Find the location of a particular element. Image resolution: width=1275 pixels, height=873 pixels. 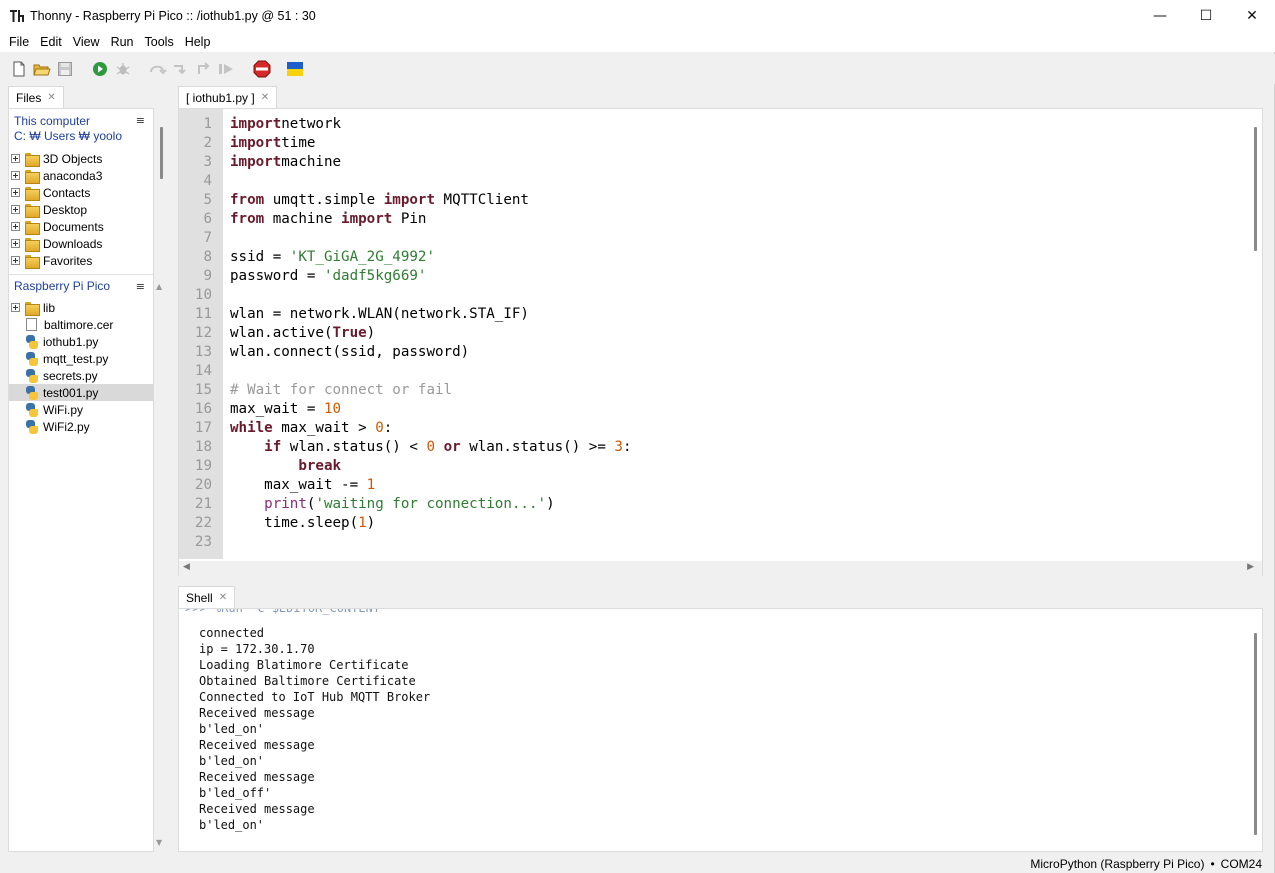

shell-output-line: connected is located at coordinates (232, 633).